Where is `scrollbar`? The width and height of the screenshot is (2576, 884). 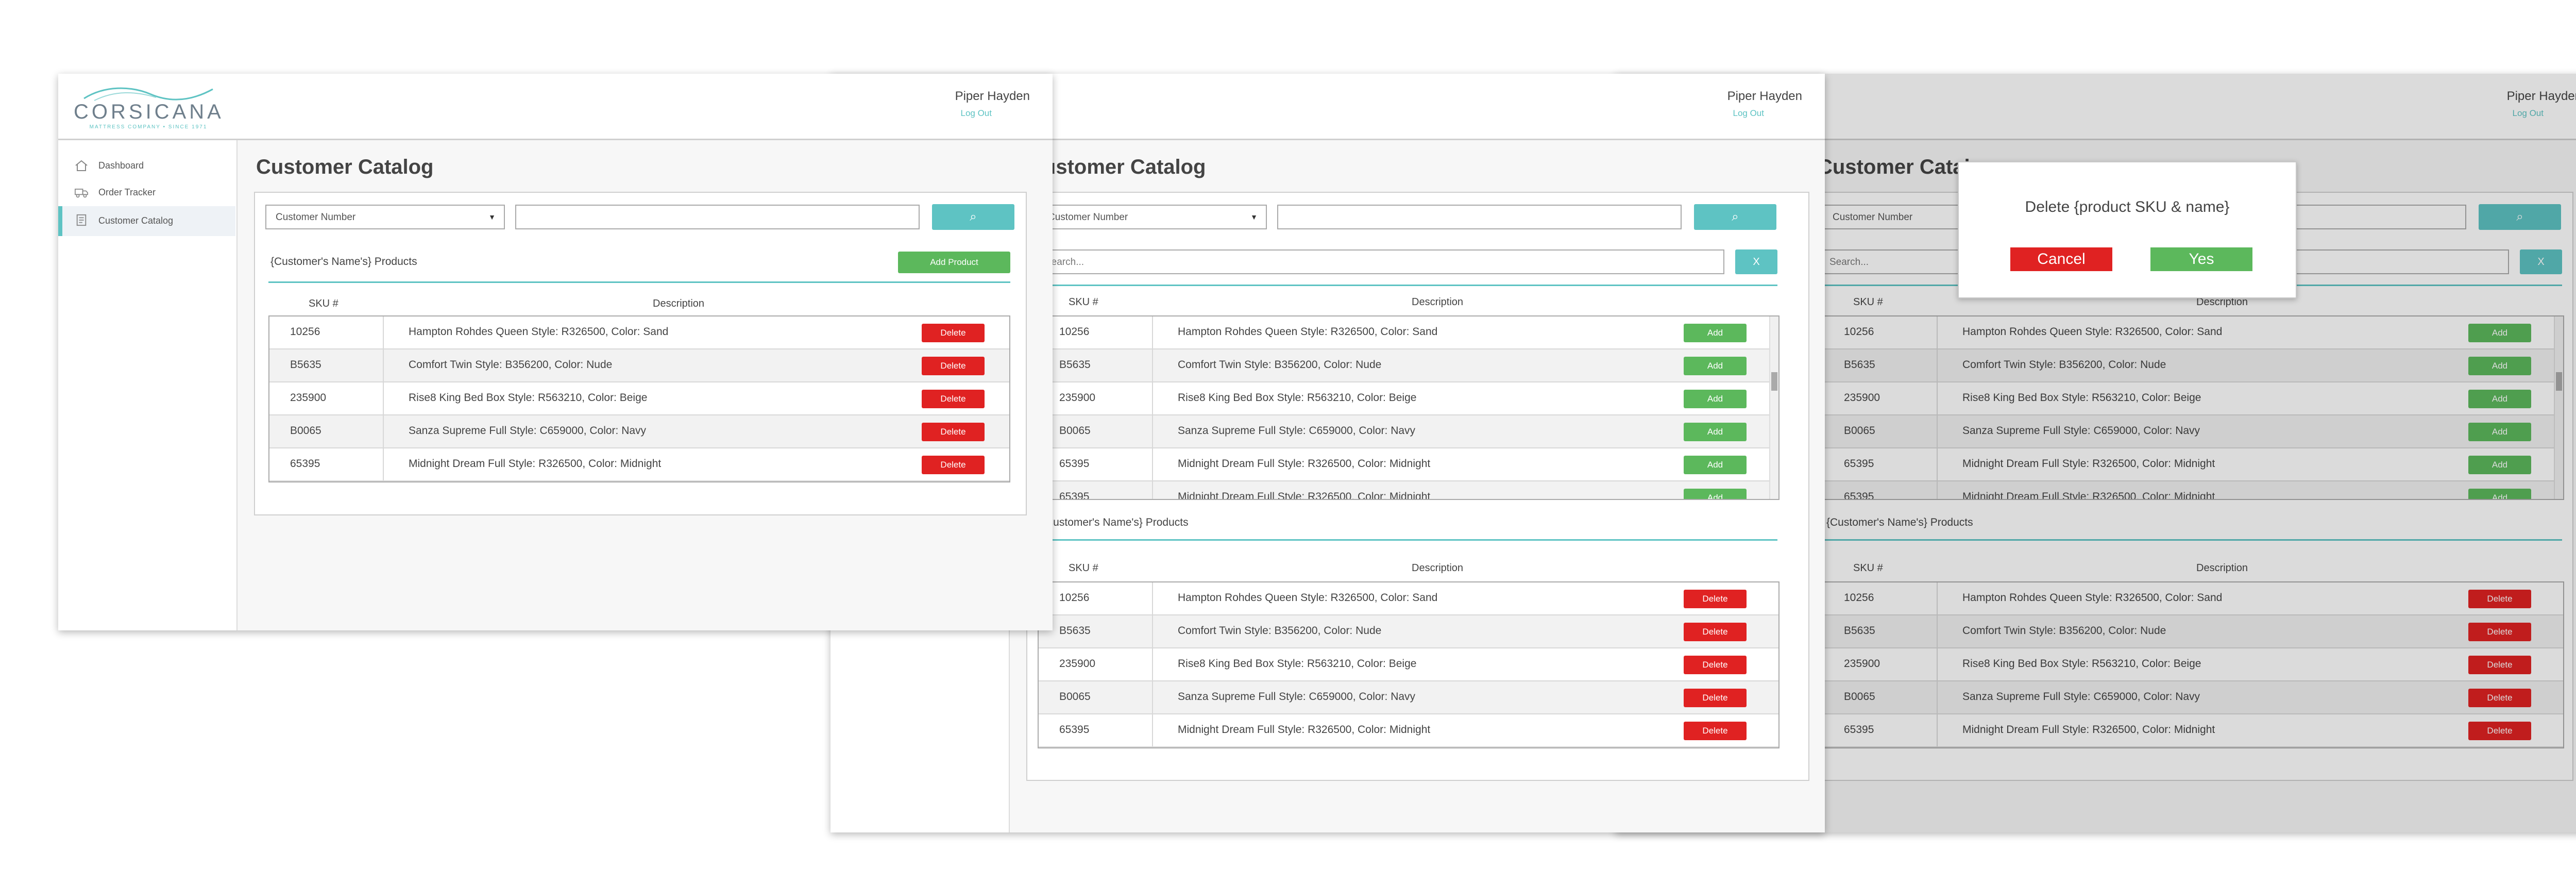 scrollbar is located at coordinates (1773, 407).